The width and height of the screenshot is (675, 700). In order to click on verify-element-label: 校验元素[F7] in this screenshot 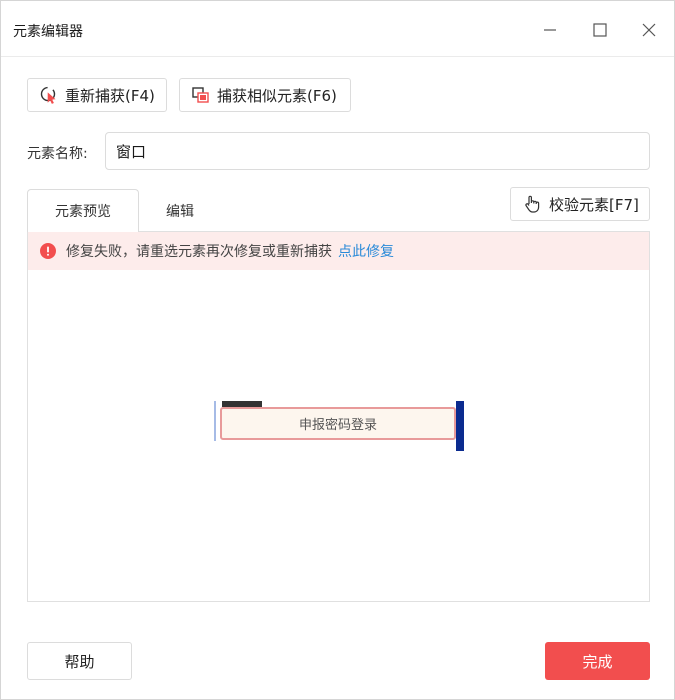, I will do `click(594, 204)`.